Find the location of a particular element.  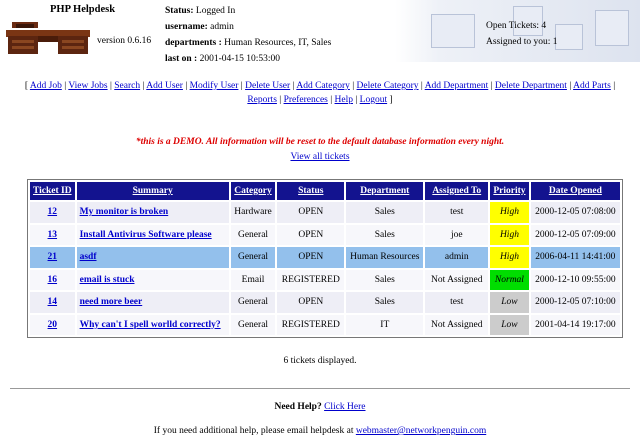

nav-add-category: Add Category is located at coordinates (323, 86).